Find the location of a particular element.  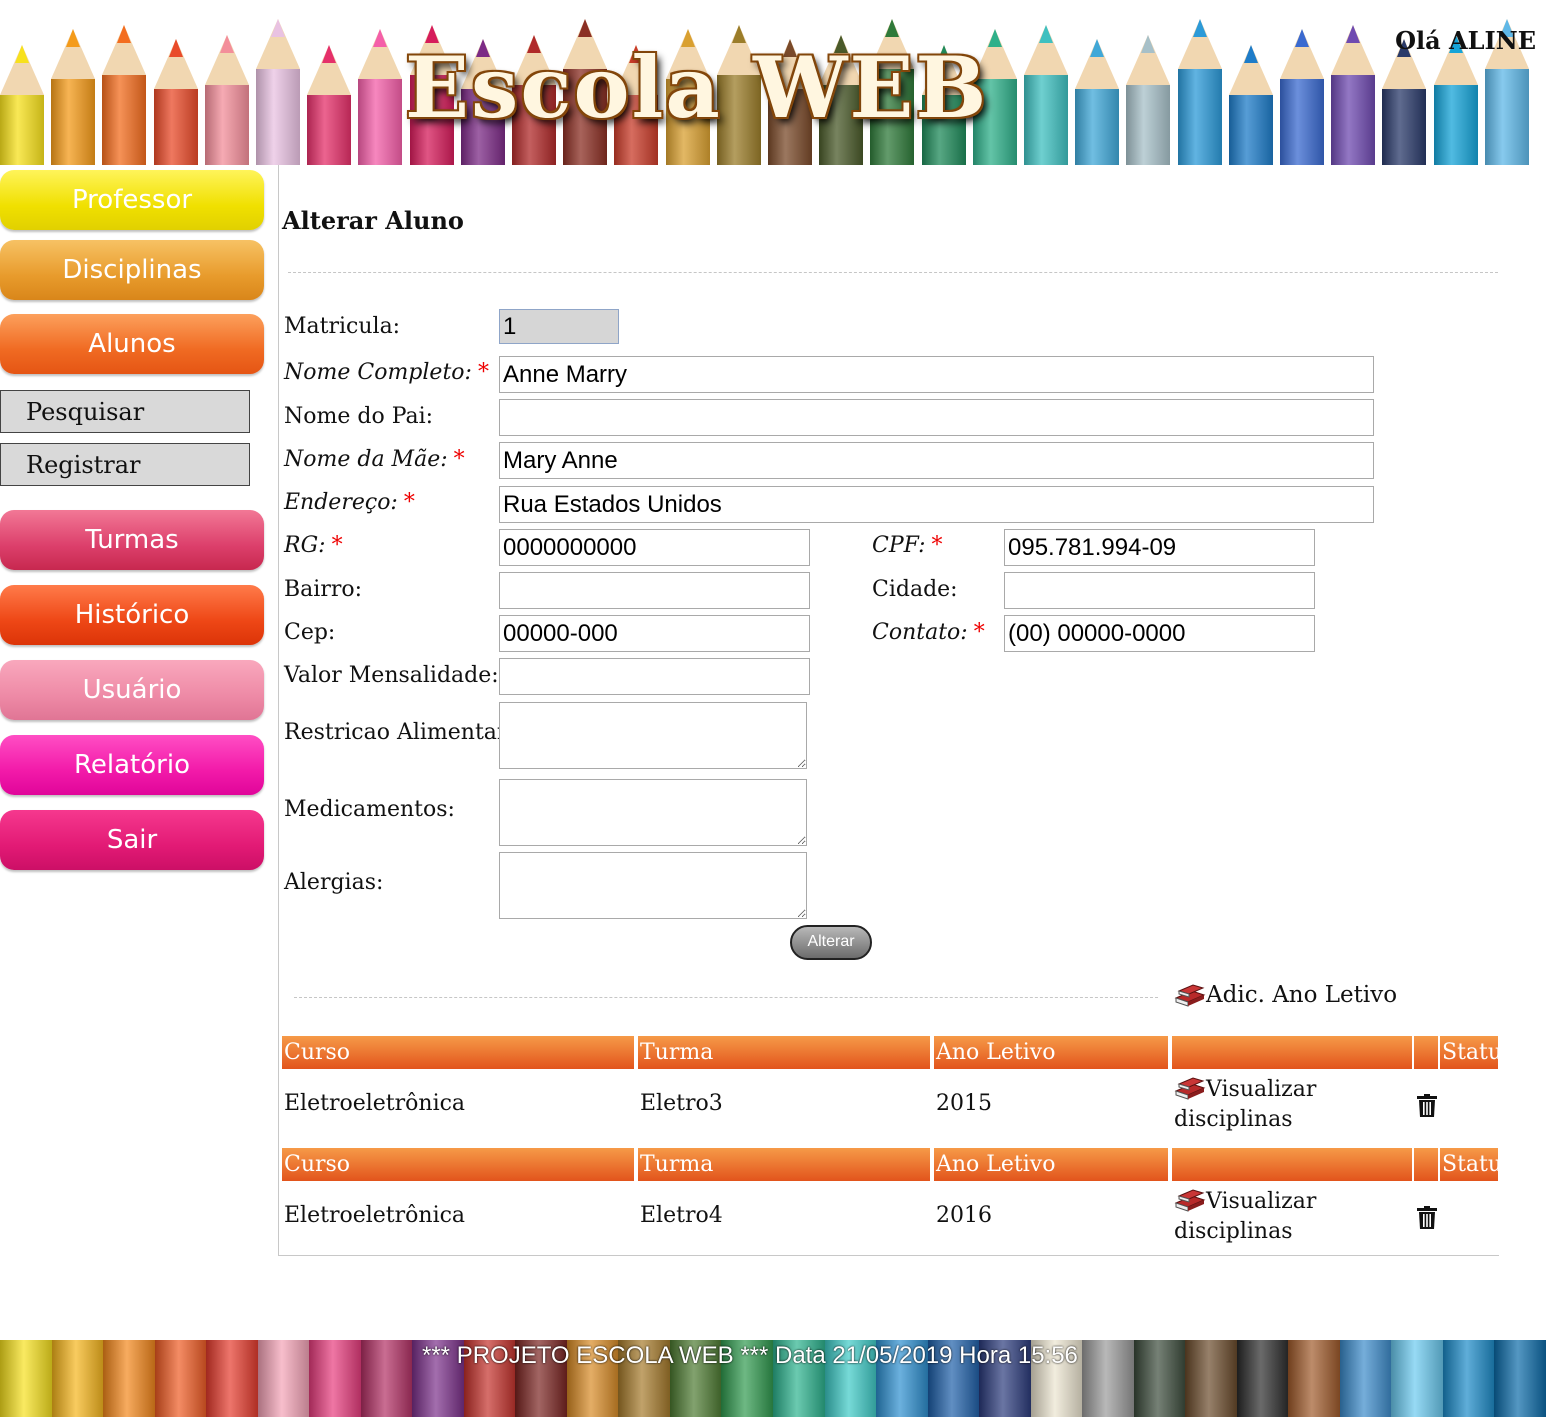

nome-completo-field is located at coordinates (936, 374).